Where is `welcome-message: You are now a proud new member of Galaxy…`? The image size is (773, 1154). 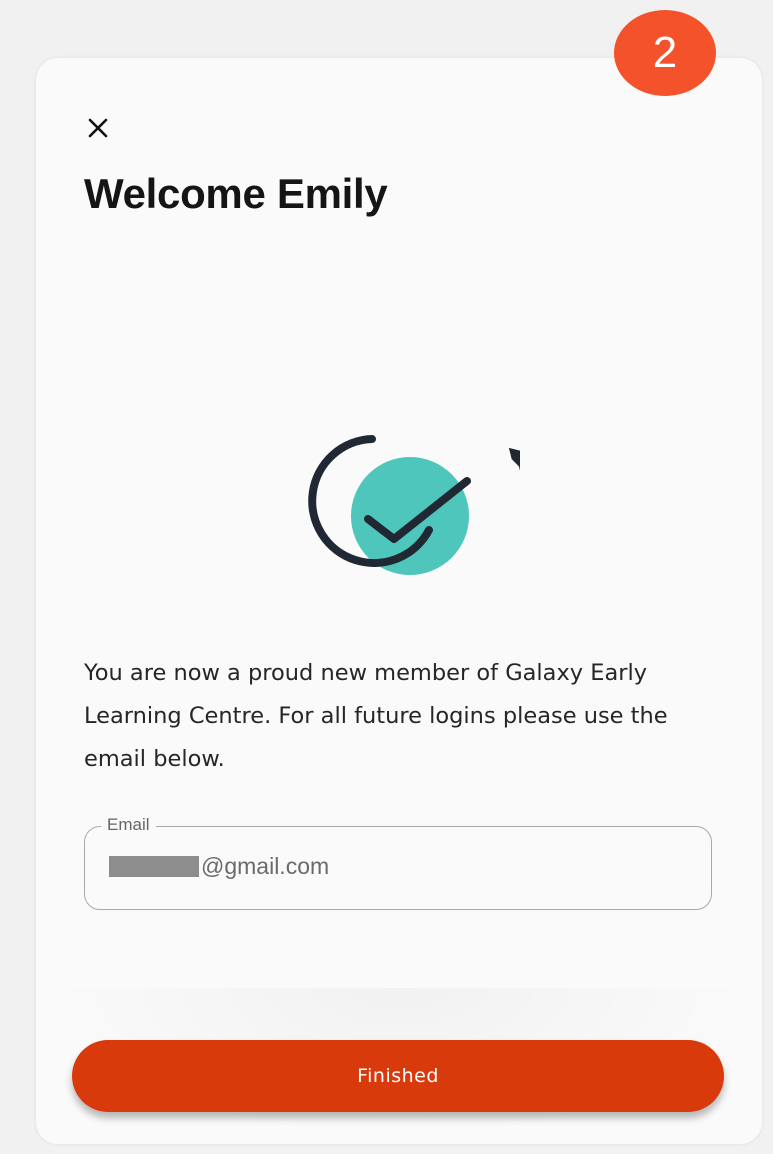 welcome-message: You are now a proud new member of Galaxy… is located at coordinates (376, 716).